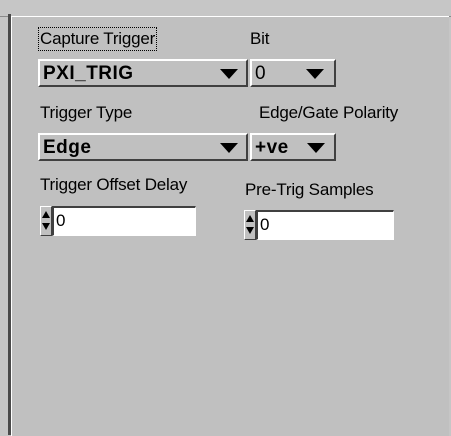  I want to click on bit-select: 0, so click(293, 73).